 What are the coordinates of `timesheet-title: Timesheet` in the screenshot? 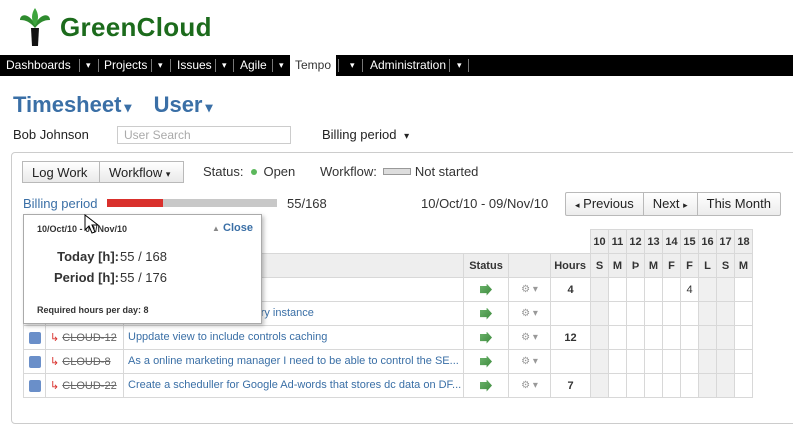 It's located at (67, 104).